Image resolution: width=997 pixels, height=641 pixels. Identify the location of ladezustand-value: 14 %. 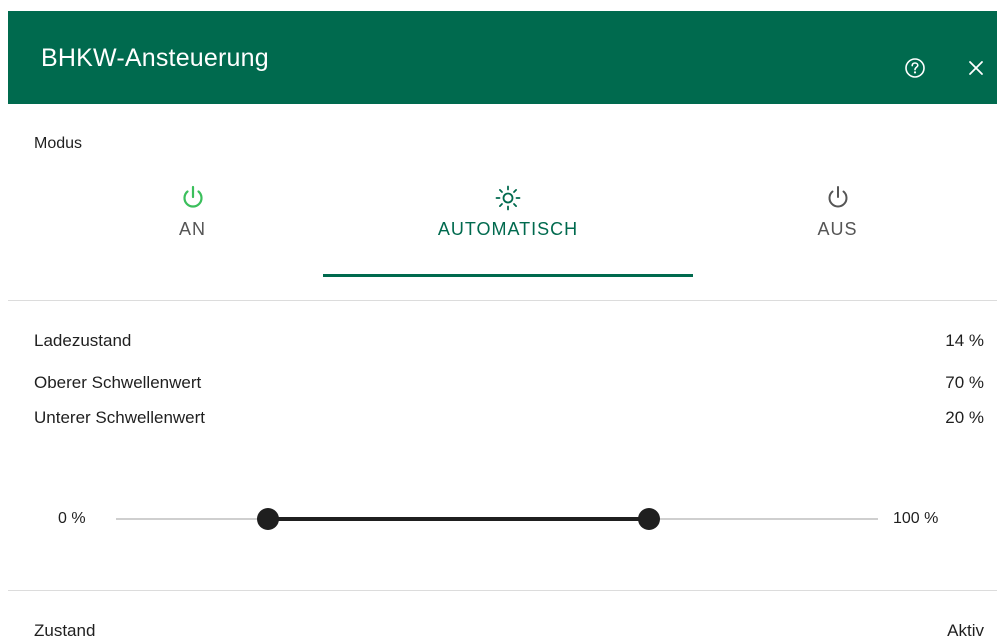
(964, 340).